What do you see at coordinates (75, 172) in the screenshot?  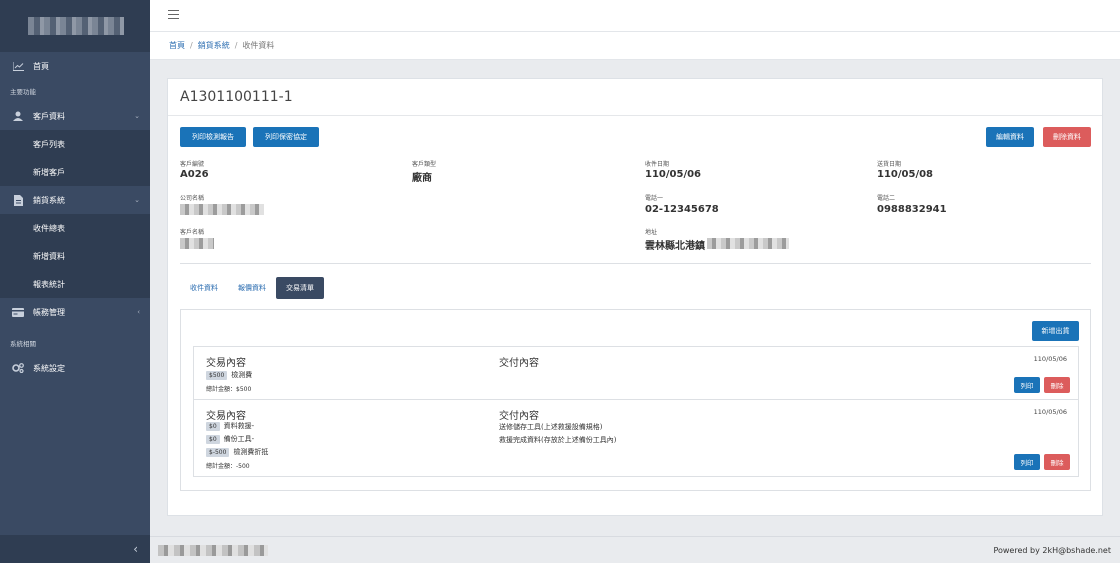 I see `sidebar-item-customer-new: 新增客戶` at bounding box center [75, 172].